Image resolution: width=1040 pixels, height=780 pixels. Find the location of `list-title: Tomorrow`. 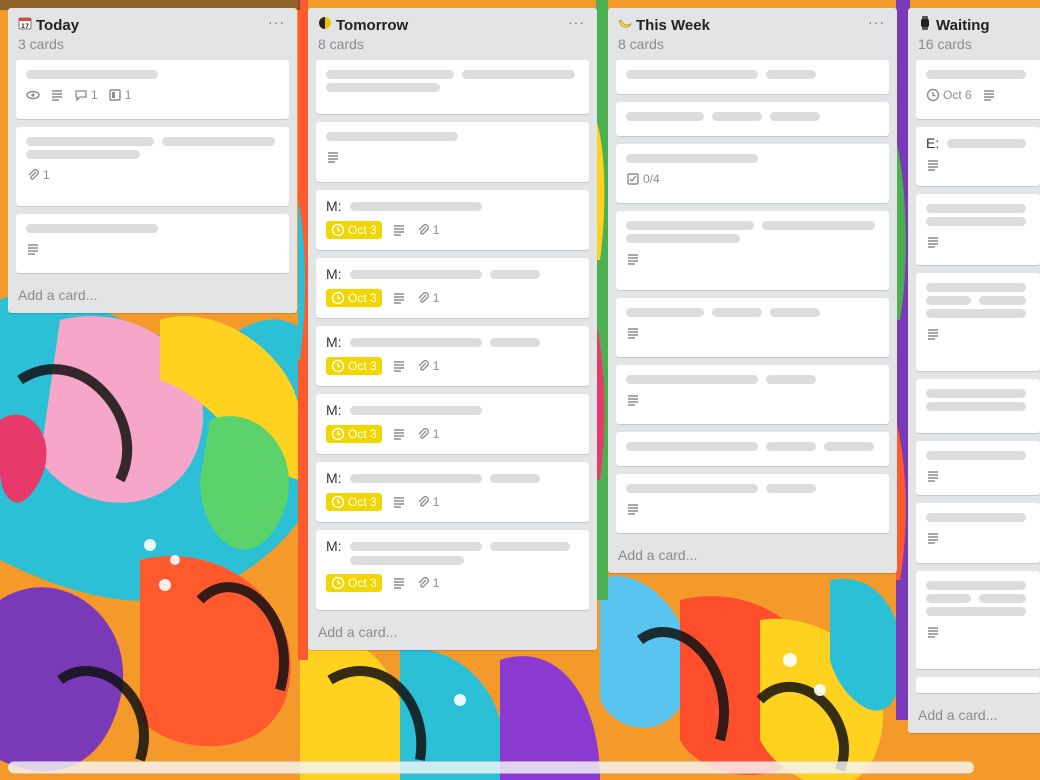

list-title: Tomorrow is located at coordinates (363, 25).